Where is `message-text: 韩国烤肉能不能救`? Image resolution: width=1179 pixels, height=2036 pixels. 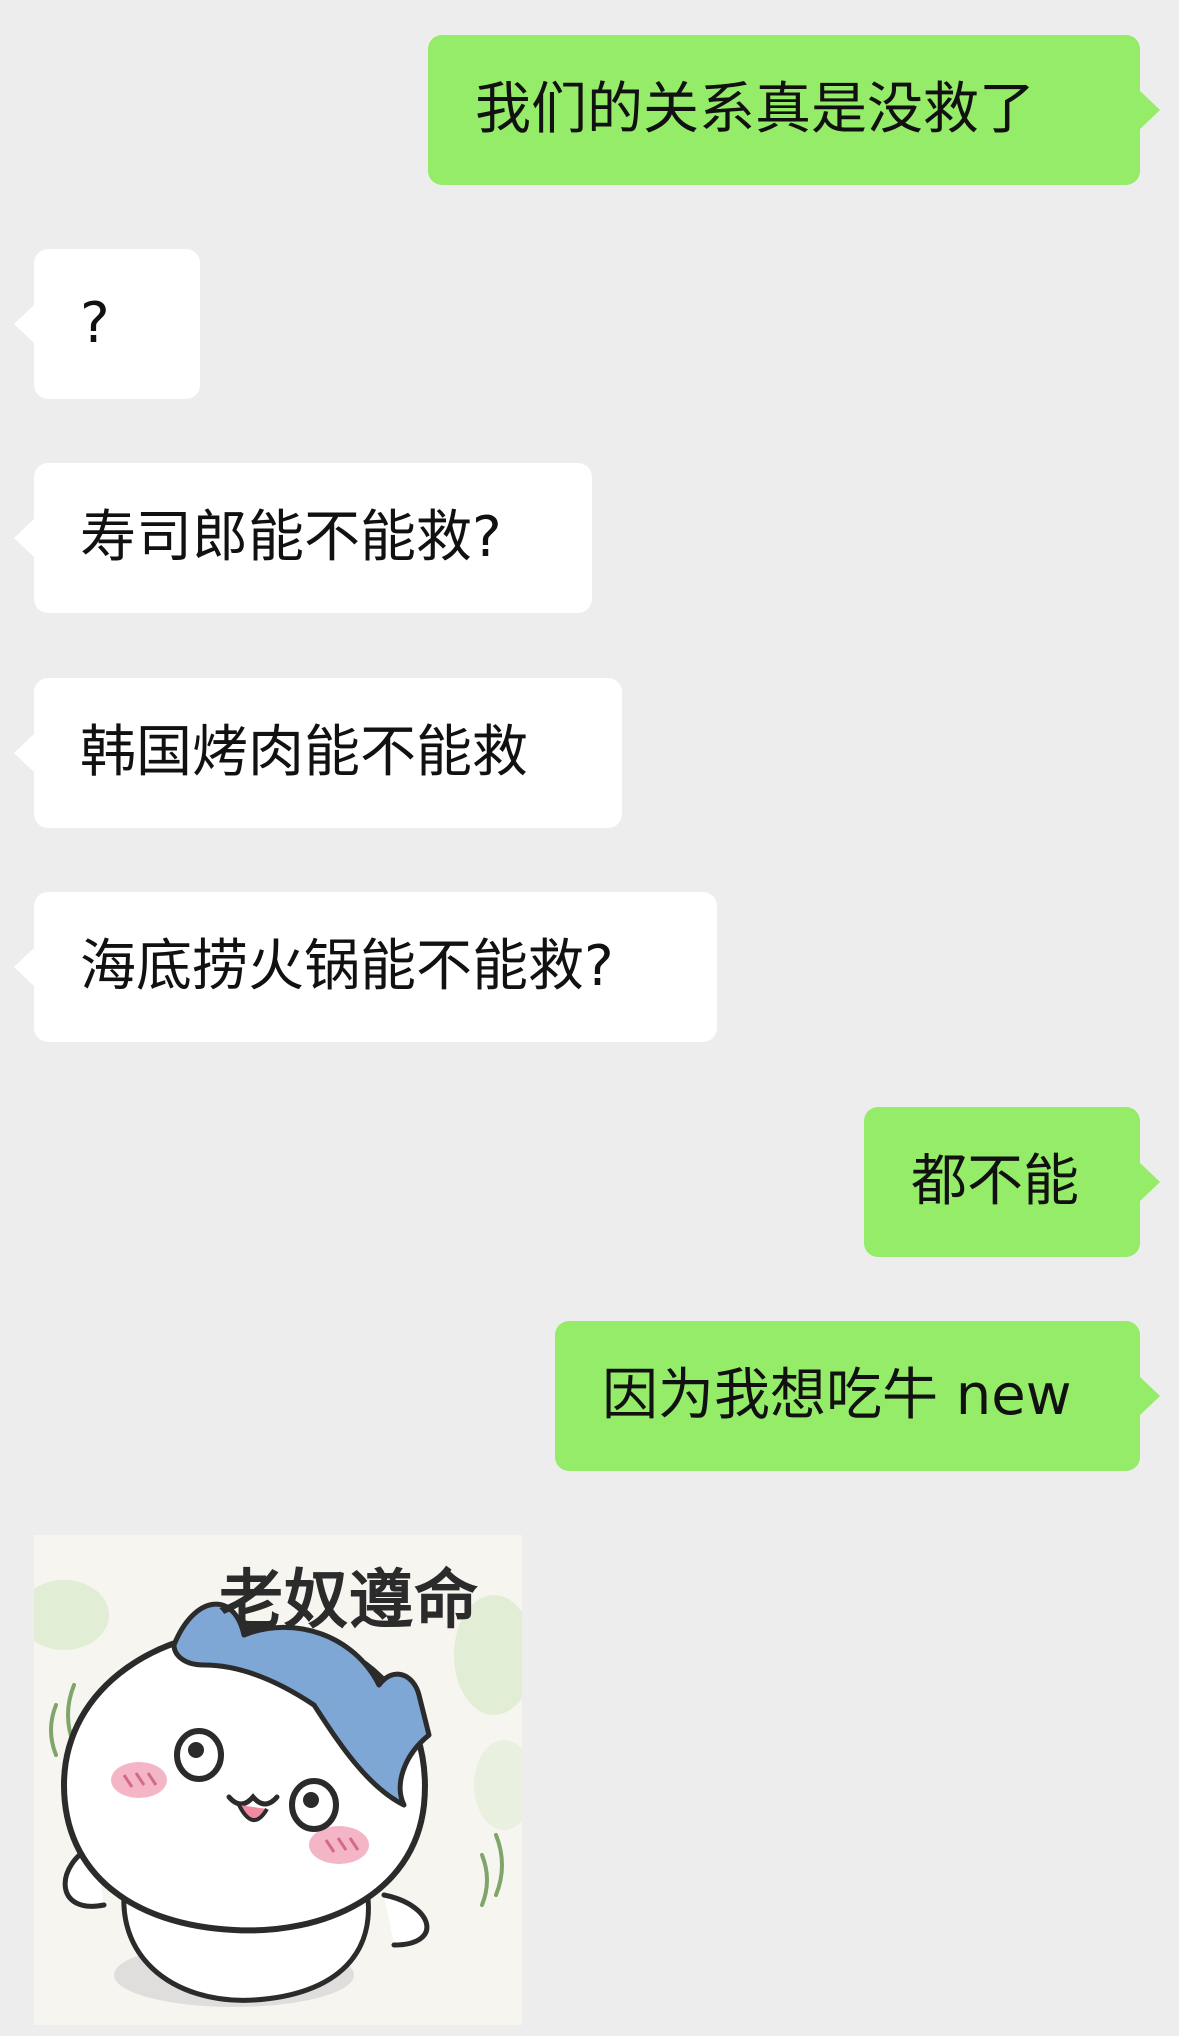 message-text: 韩国烤肉能不能救 is located at coordinates (304, 752).